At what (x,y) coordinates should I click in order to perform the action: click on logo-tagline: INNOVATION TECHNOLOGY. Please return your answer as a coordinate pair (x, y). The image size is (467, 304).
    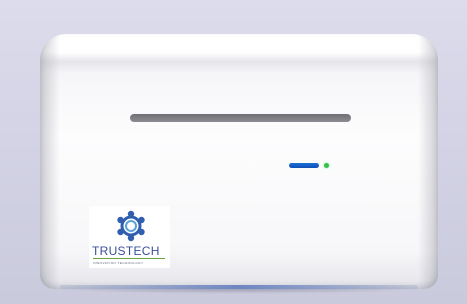
    Looking at the image, I should click on (118, 263).